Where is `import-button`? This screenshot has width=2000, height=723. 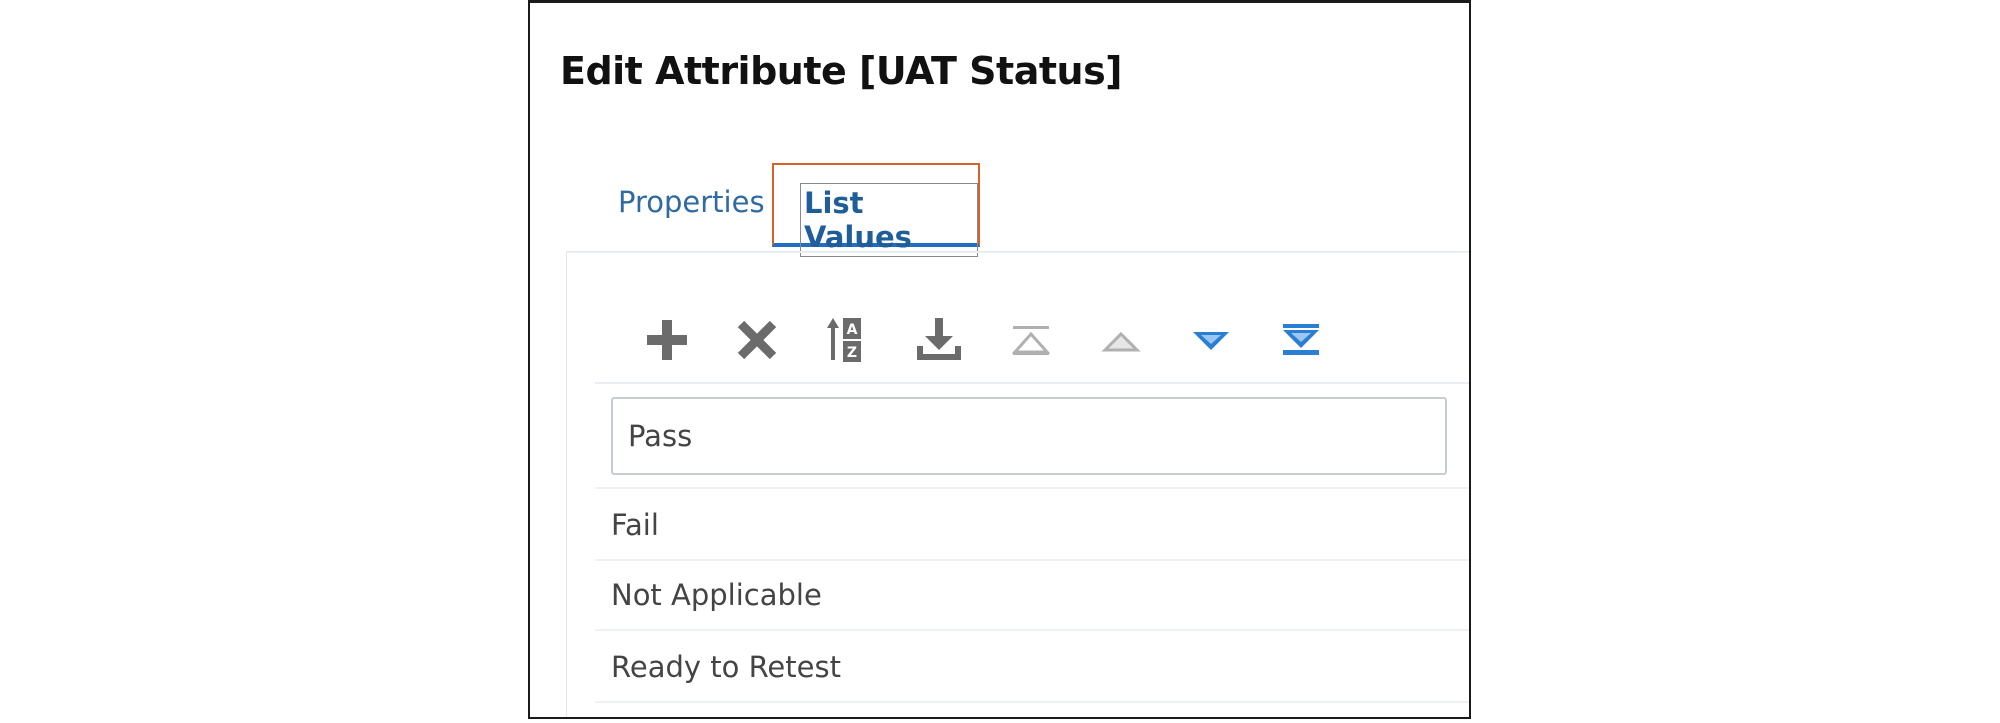 import-button is located at coordinates (939, 340).